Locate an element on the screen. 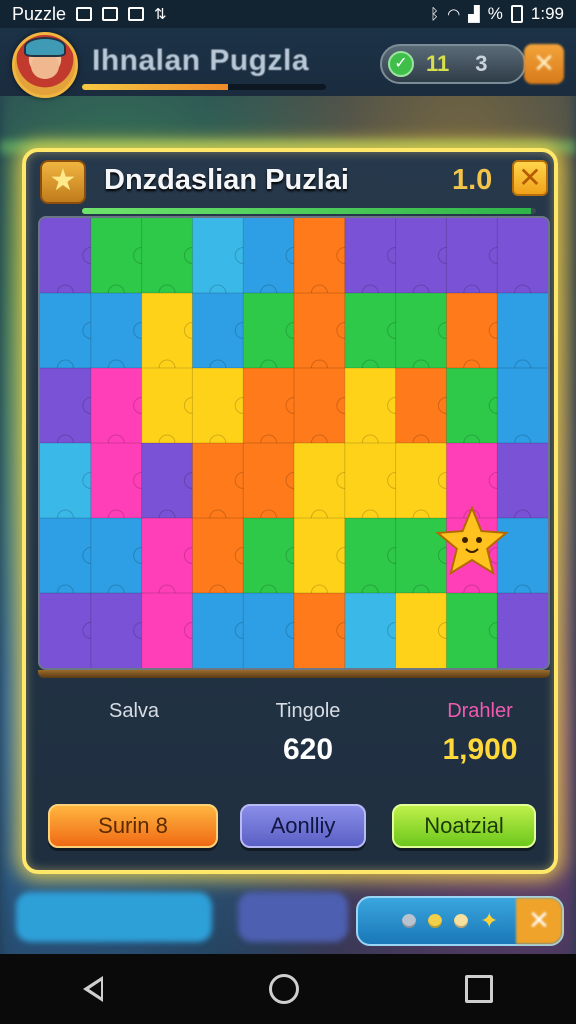 Image resolution: width=576 pixels, height=1024 pixels. counter-completed: 11 is located at coordinates (438, 63).